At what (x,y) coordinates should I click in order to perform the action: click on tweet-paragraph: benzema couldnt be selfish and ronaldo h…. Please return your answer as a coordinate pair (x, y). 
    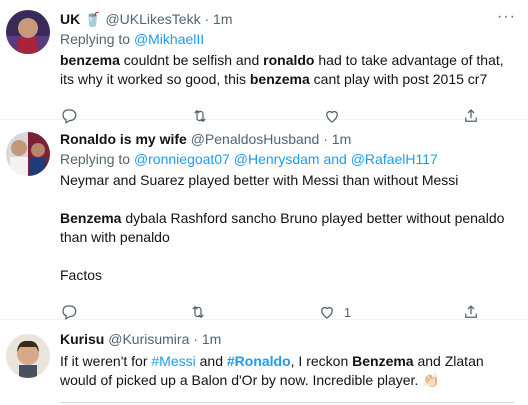
    Looking at the image, I should click on (287, 70).